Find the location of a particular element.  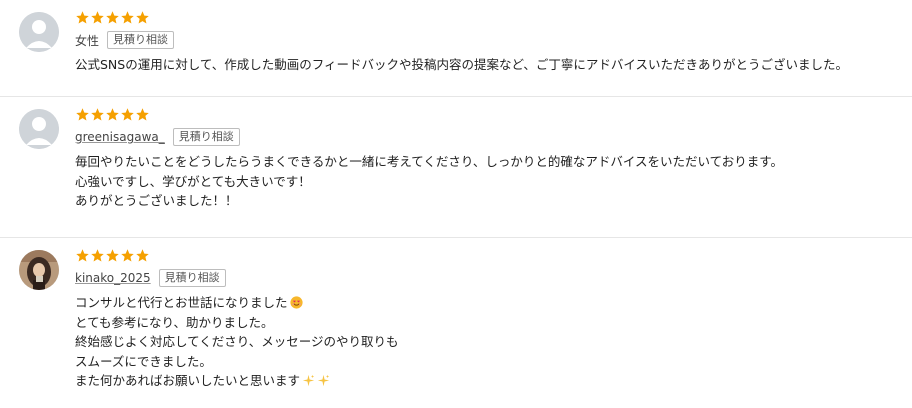

reviewer-name-link: kinako_2025 is located at coordinates (113, 278).